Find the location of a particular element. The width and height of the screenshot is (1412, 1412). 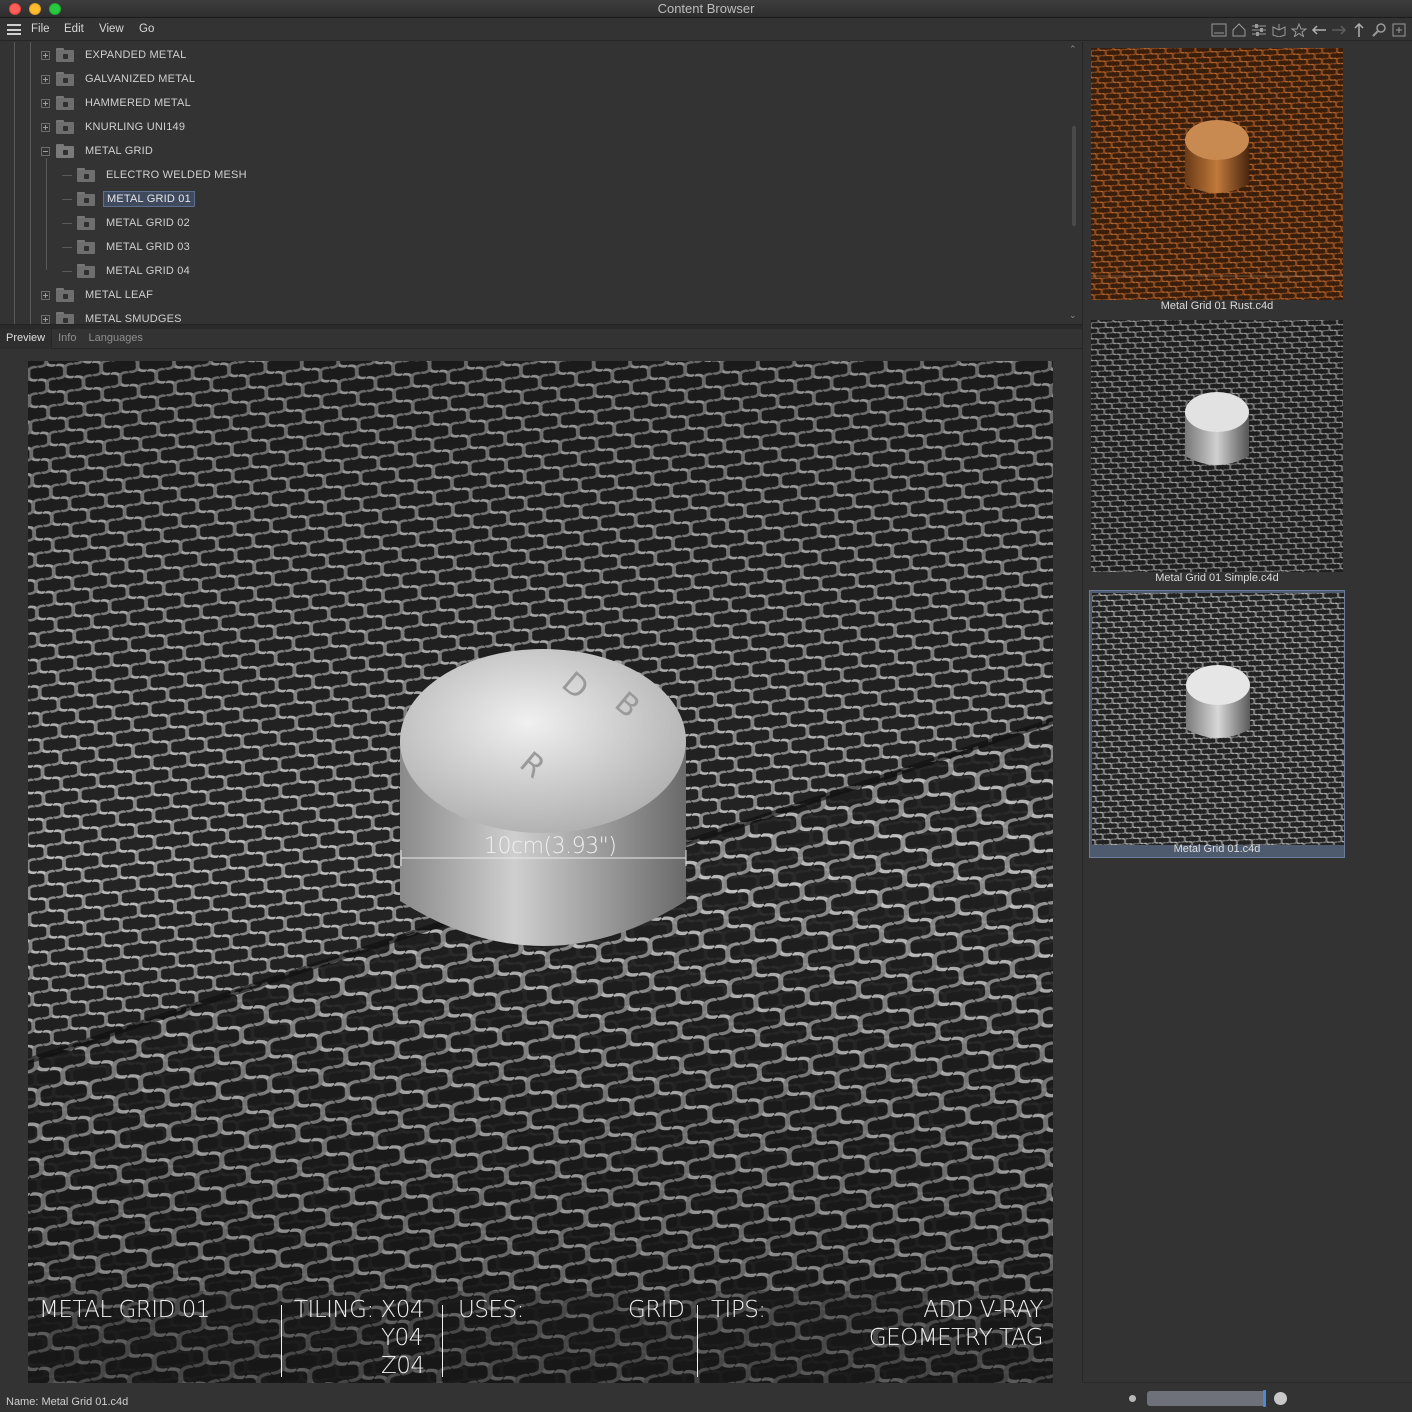

tree-item: METAL GRID 02 is located at coordinates (127, 223).